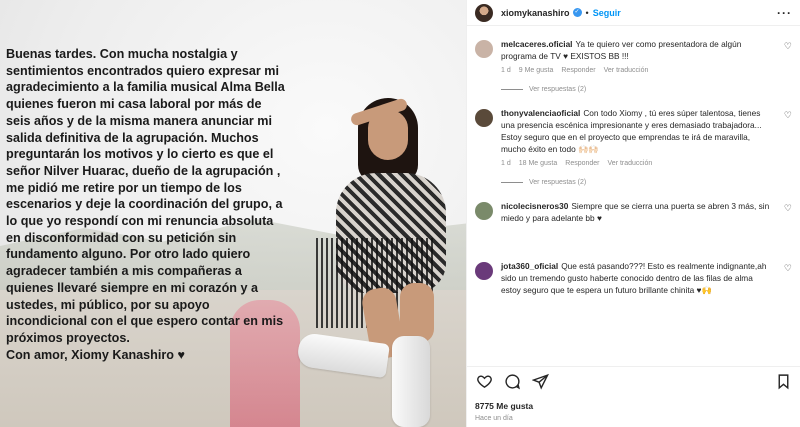 This screenshot has width=800, height=427. Describe the element at coordinates (607, 13) in the screenshot. I see `follow-button: Seguir` at that location.